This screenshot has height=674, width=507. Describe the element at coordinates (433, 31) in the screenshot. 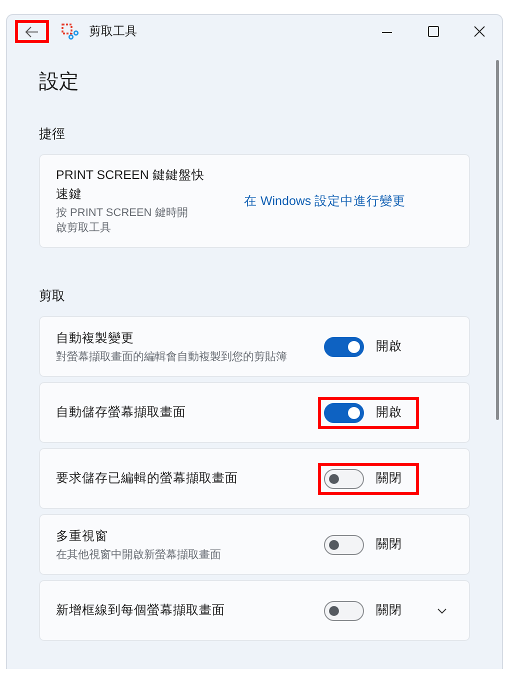

I see `maximize-icon` at that location.